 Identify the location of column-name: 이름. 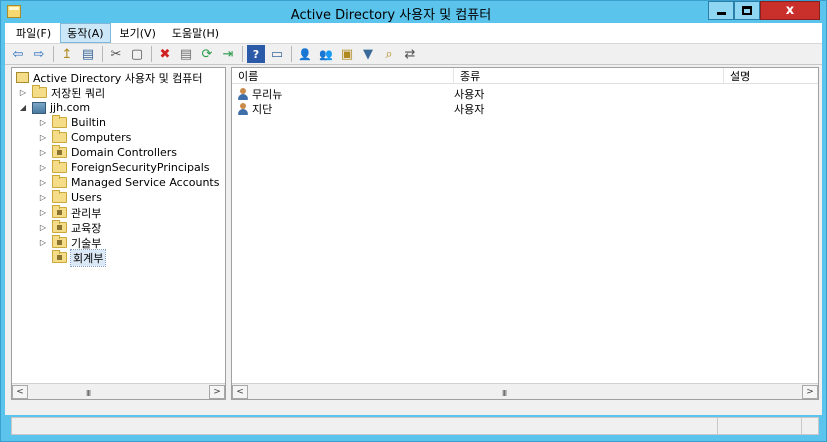
(343, 76).